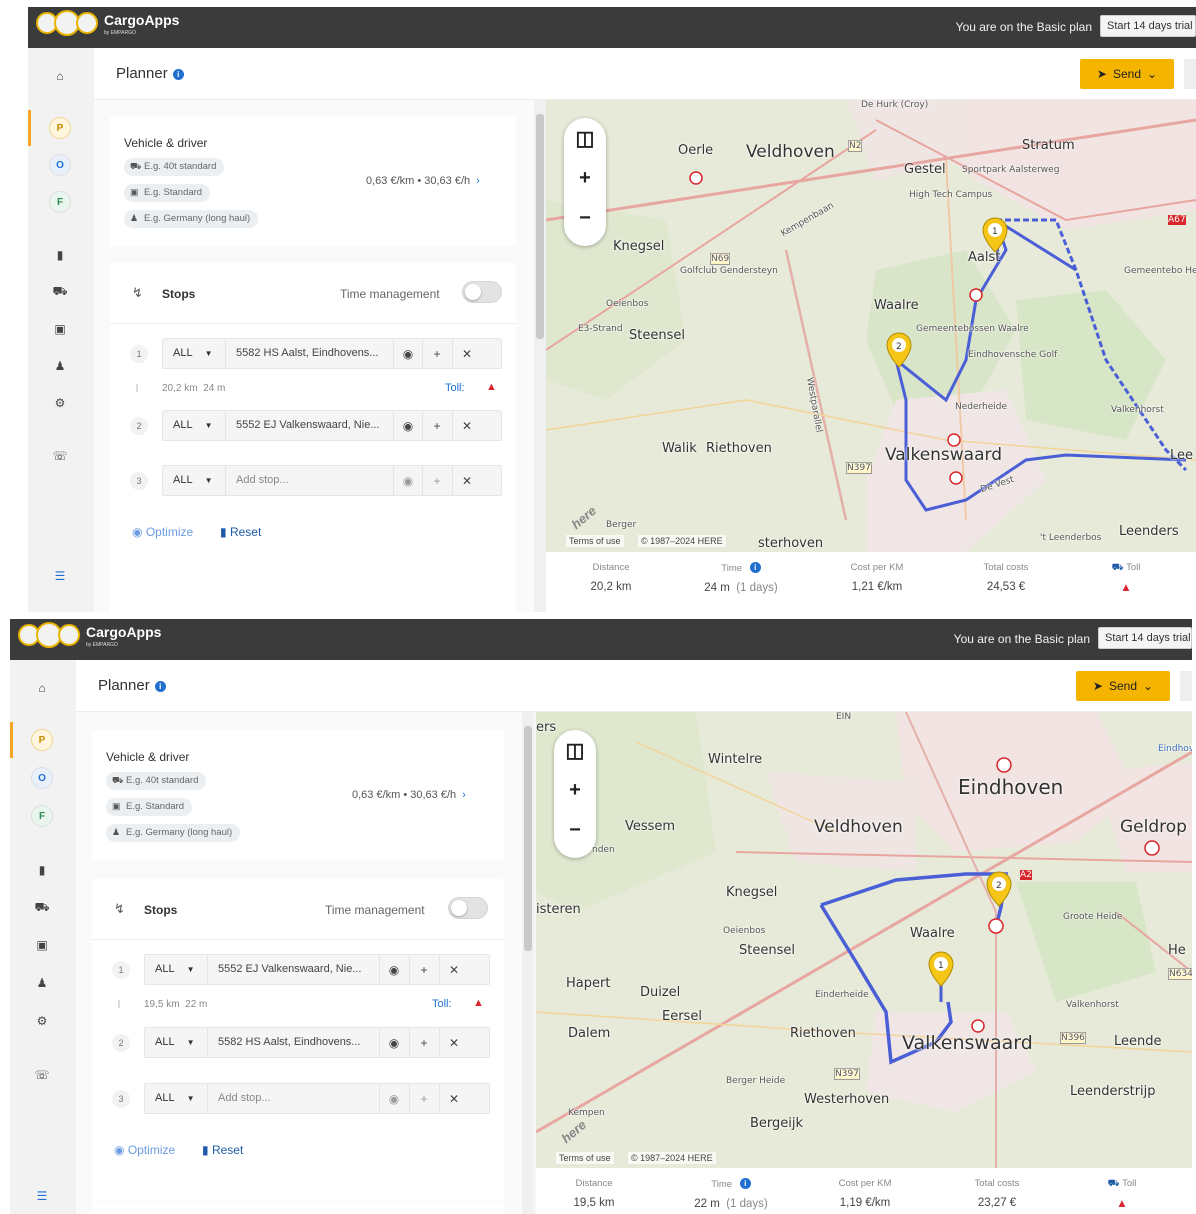 Image resolution: width=1196 pixels, height=1214 pixels. I want to click on page-title-text: Planner, so click(142, 73).